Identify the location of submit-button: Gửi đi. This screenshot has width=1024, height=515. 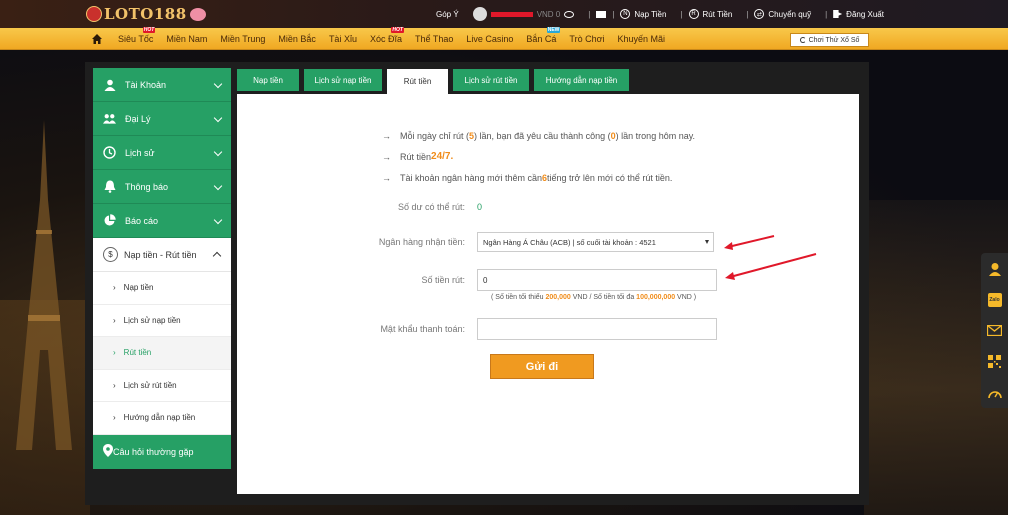
(542, 366).